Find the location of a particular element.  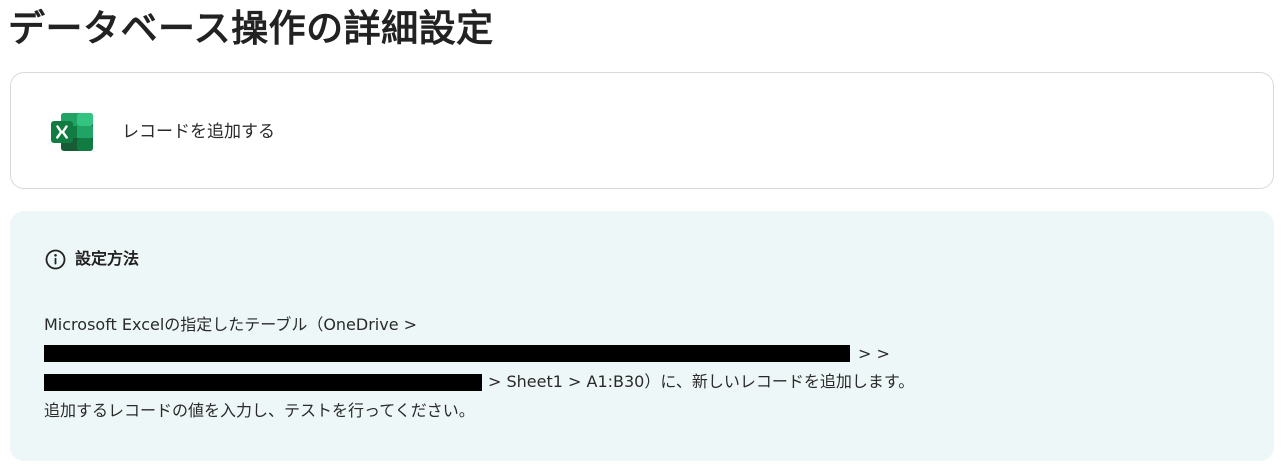

info-icon is located at coordinates (55, 259).